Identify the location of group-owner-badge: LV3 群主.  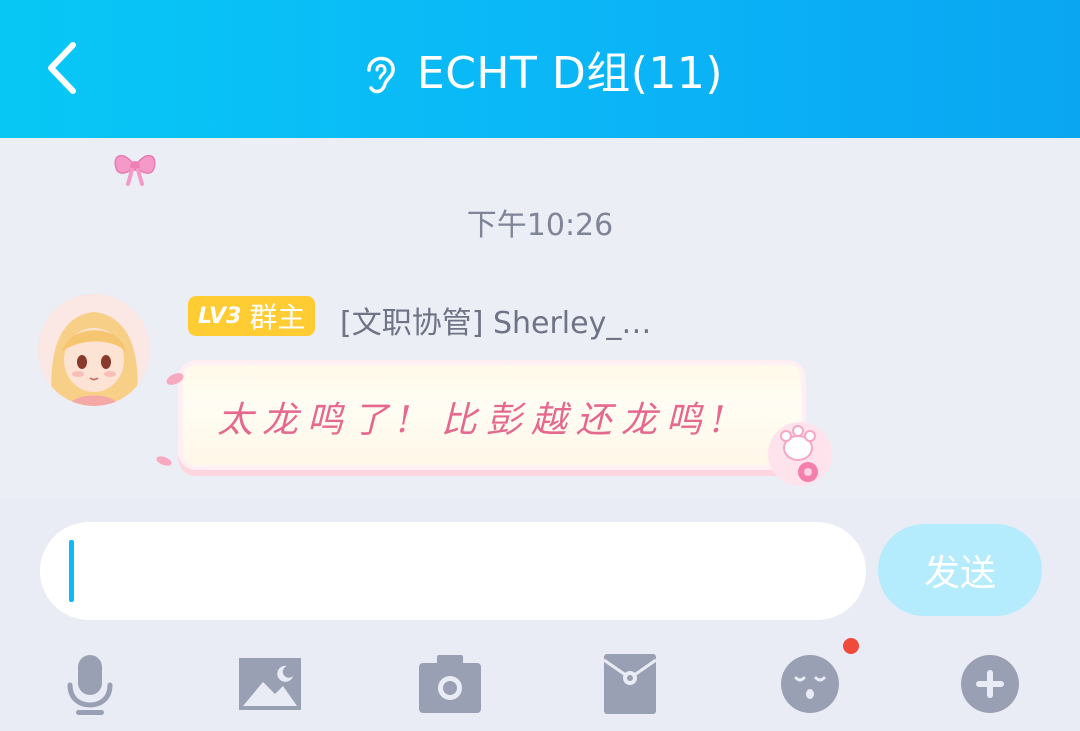
(252, 316).